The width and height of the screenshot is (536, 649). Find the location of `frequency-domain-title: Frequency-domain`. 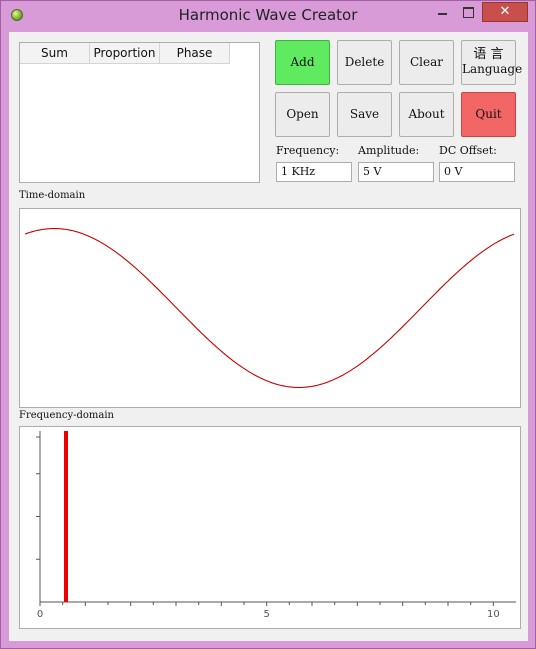

frequency-domain-title: Frequency-domain is located at coordinates (66, 415).